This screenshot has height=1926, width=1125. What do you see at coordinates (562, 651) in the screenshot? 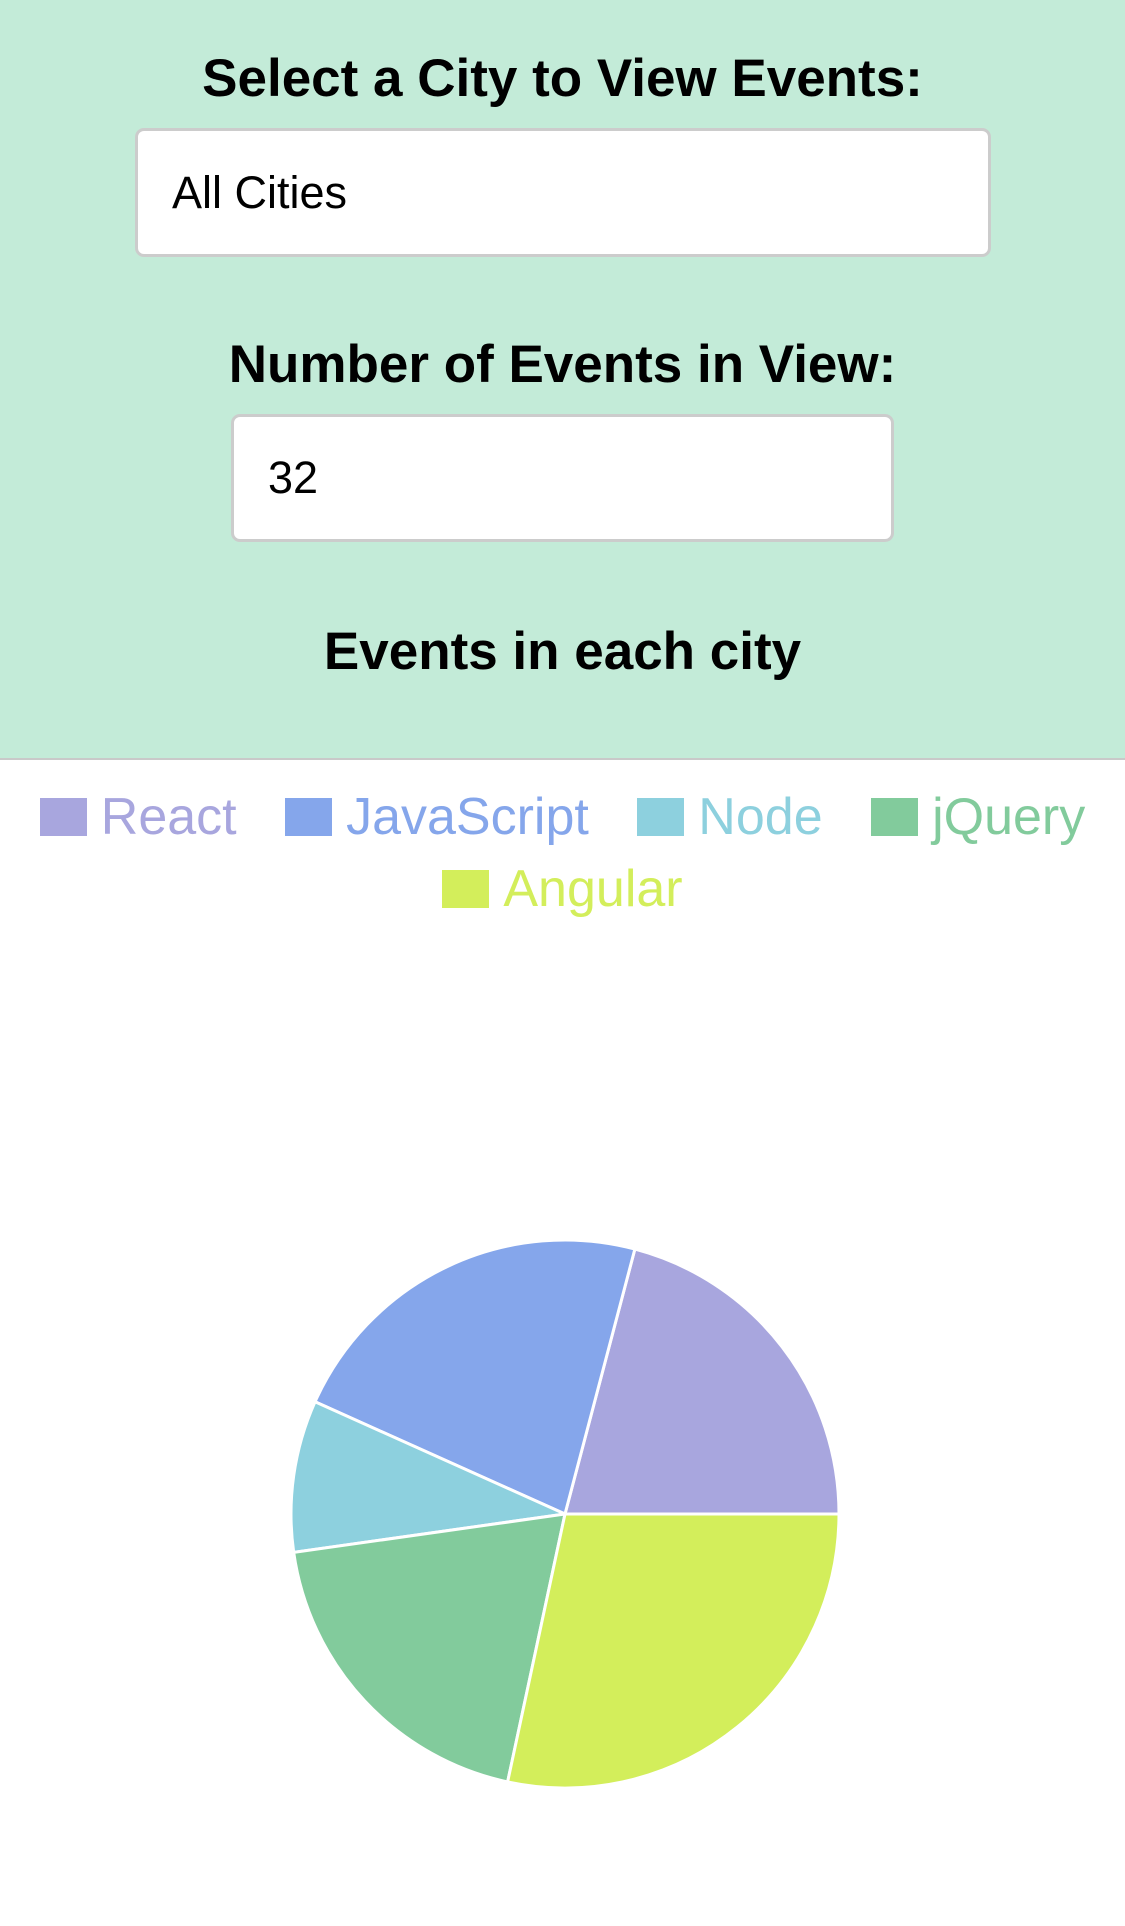
I see `chart-title: Events in each city` at bounding box center [562, 651].